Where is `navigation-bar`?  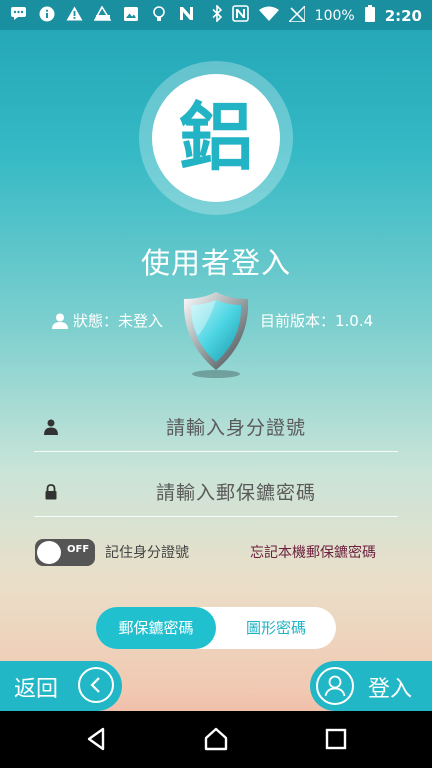 navigation-bar is located at coordinates (216, 739).